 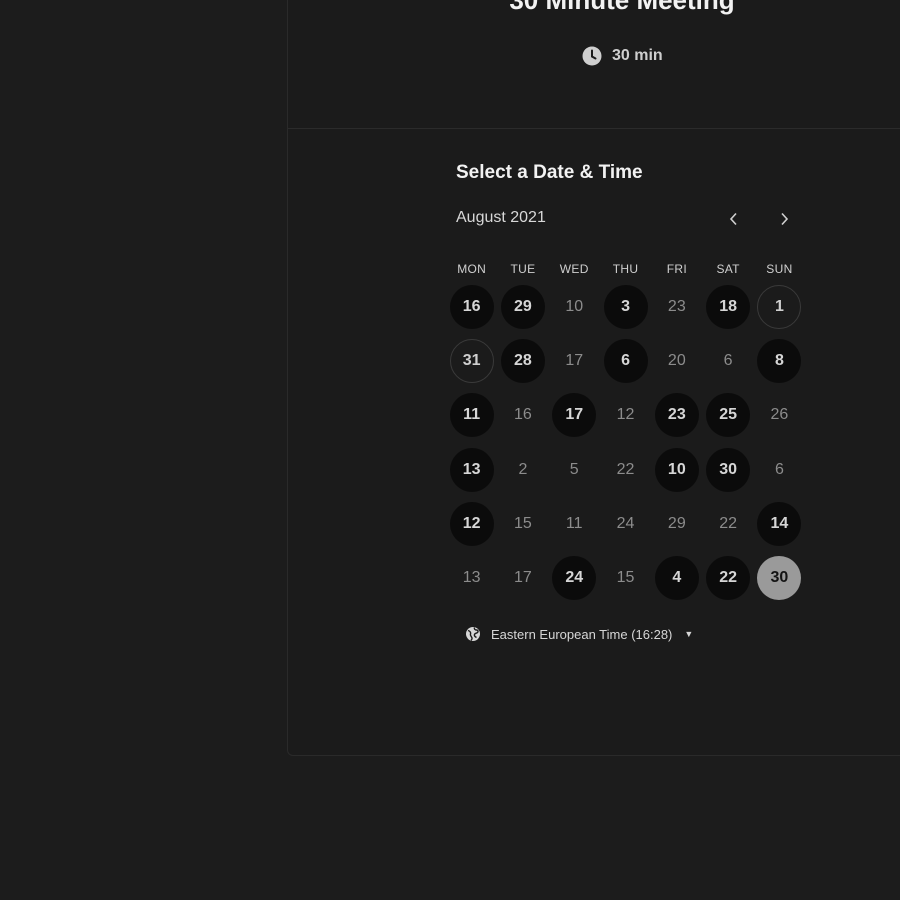 I want to click on calendar-day-label: 8, so click(x=779, y=361).